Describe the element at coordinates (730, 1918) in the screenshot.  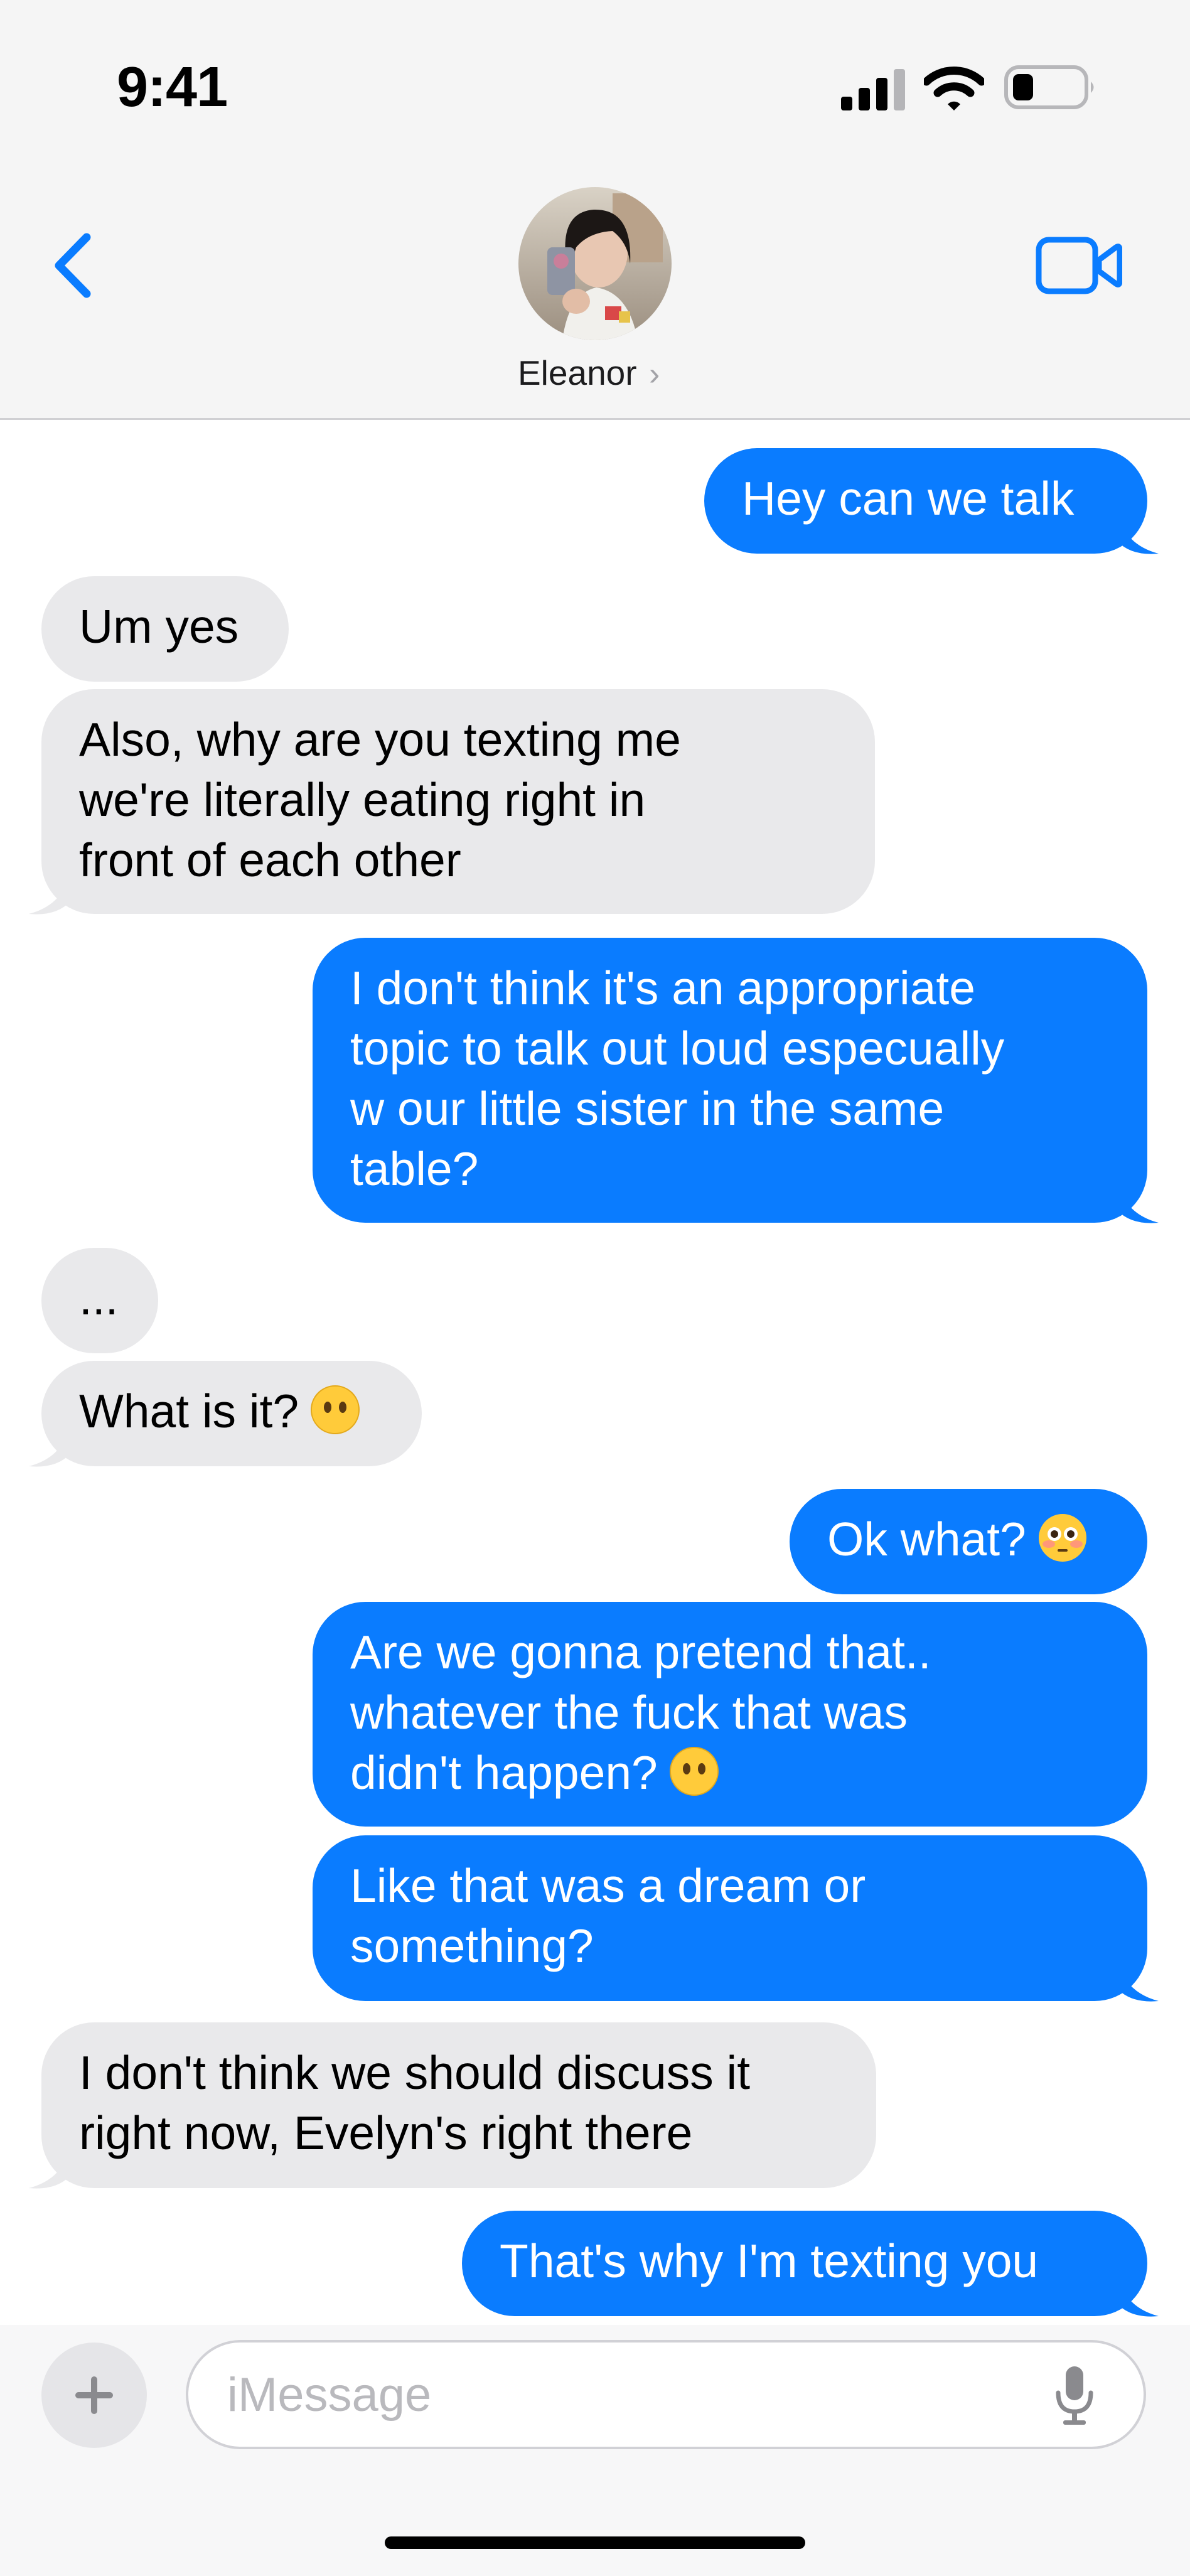
I see `sent-message-bubble: Like that was a dream or something?` at that location.